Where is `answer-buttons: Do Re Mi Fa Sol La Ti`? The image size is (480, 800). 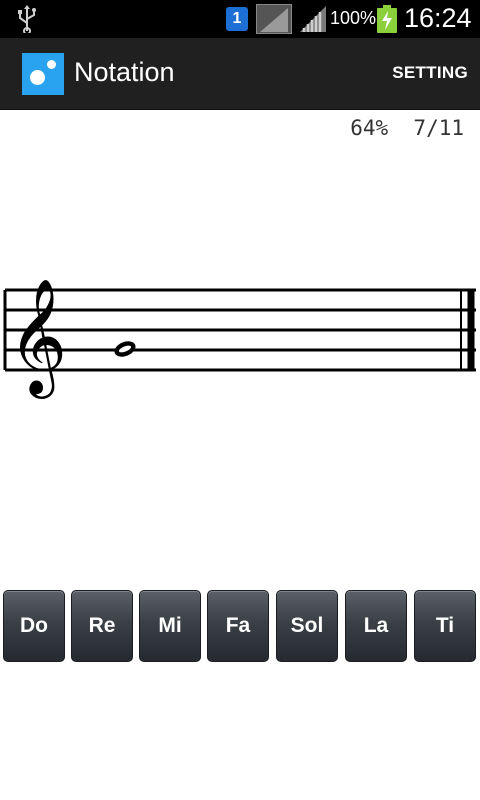
answer-buttons: Do Re Mi Fa Sol La Ti is located at coordinates (240, 626).